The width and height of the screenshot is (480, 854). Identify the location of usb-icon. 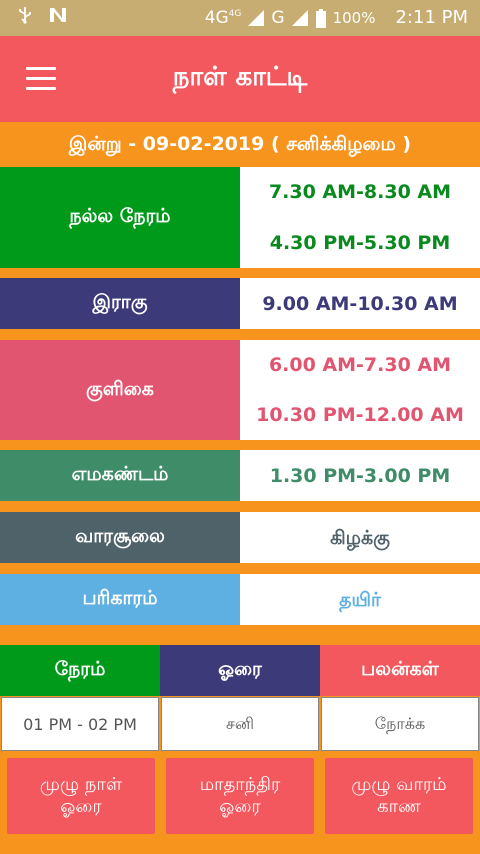
(25, 15).